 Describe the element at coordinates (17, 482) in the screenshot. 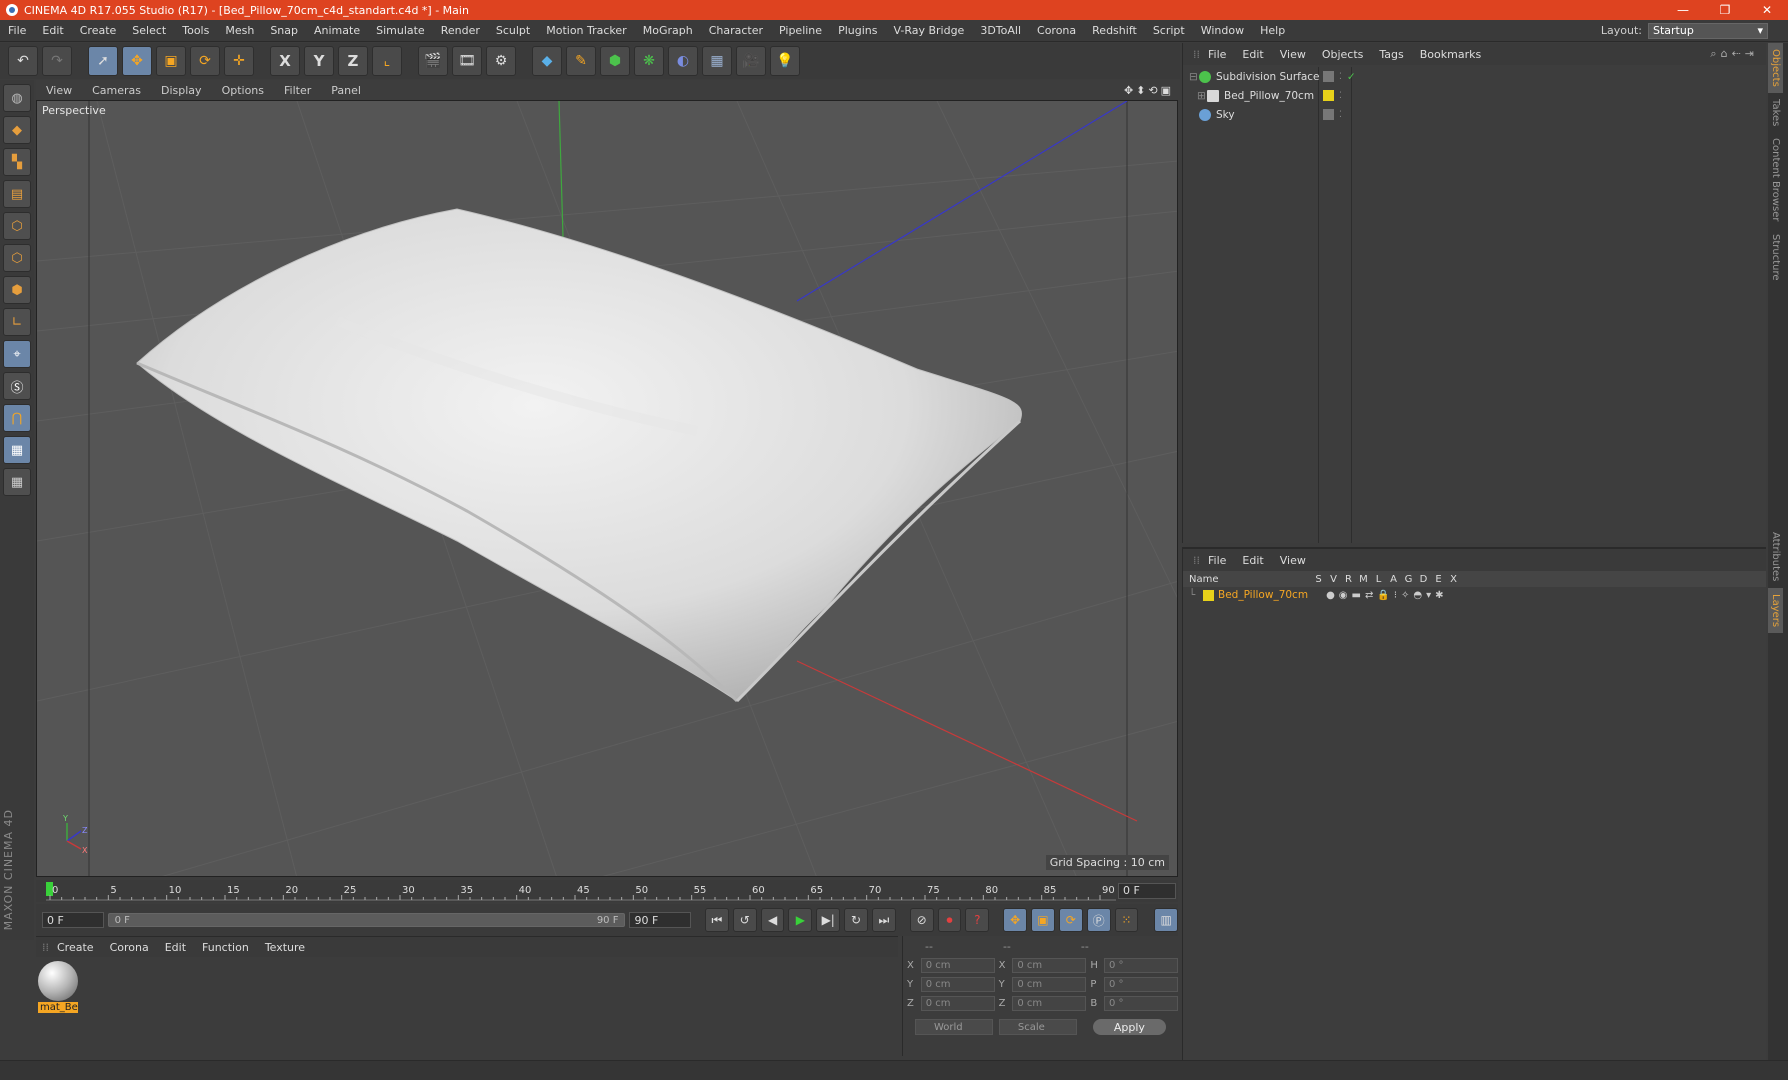

I see `planar-workplane-button: ▦` at that location.